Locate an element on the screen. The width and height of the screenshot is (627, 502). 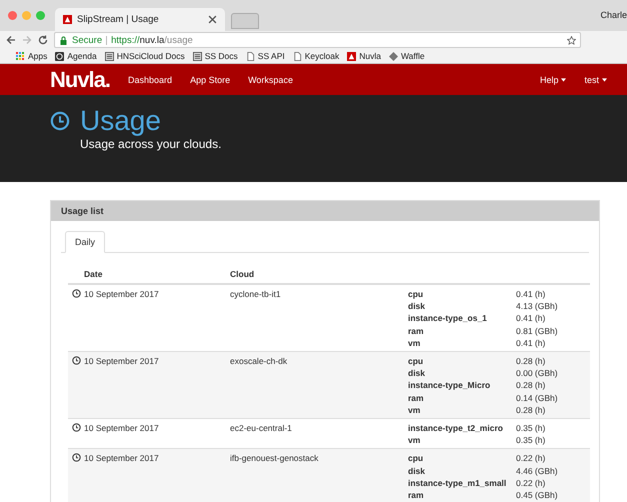
bookmark-link: SS API is located at coordinates (265, 56).